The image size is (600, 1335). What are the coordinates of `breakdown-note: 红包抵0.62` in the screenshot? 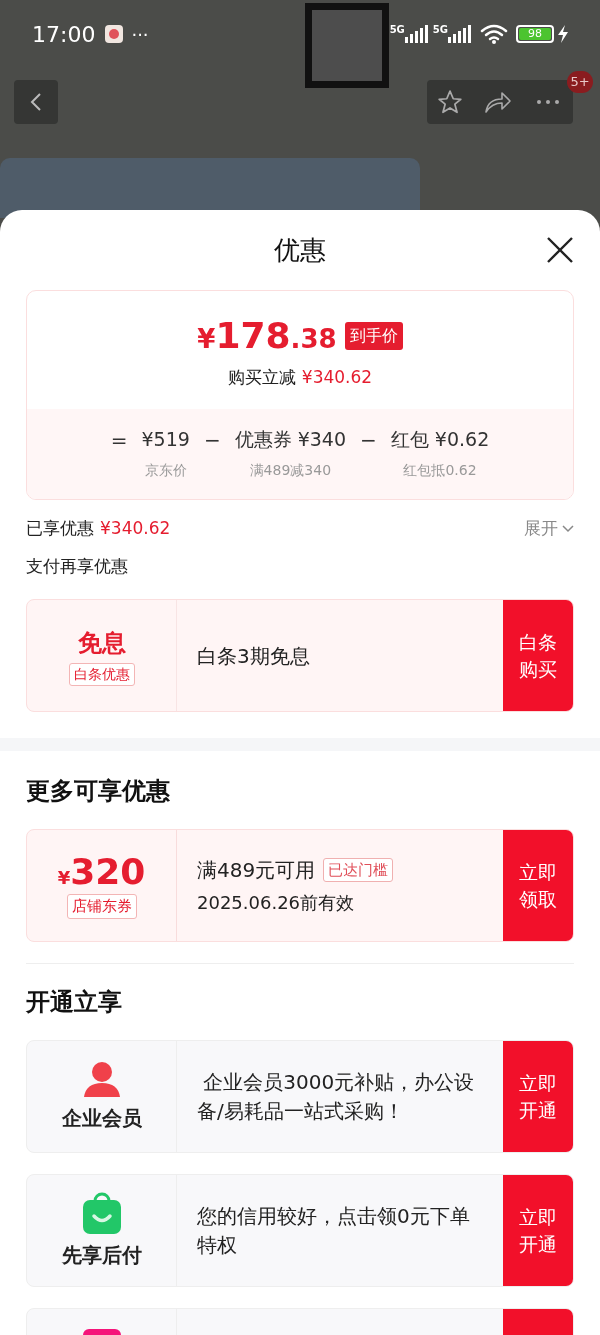 It's located at (440, 470).